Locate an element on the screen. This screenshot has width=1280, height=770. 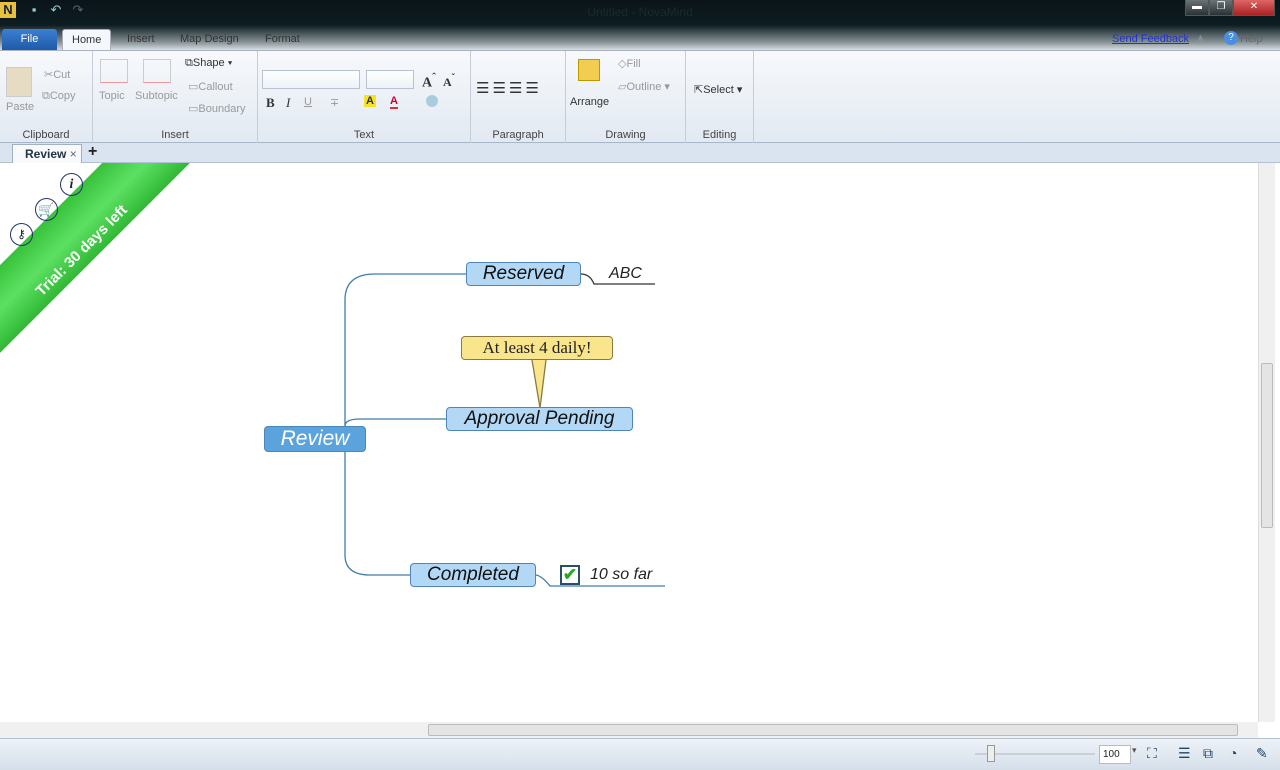
clear-format-icon is located at coordinates (432, 101).